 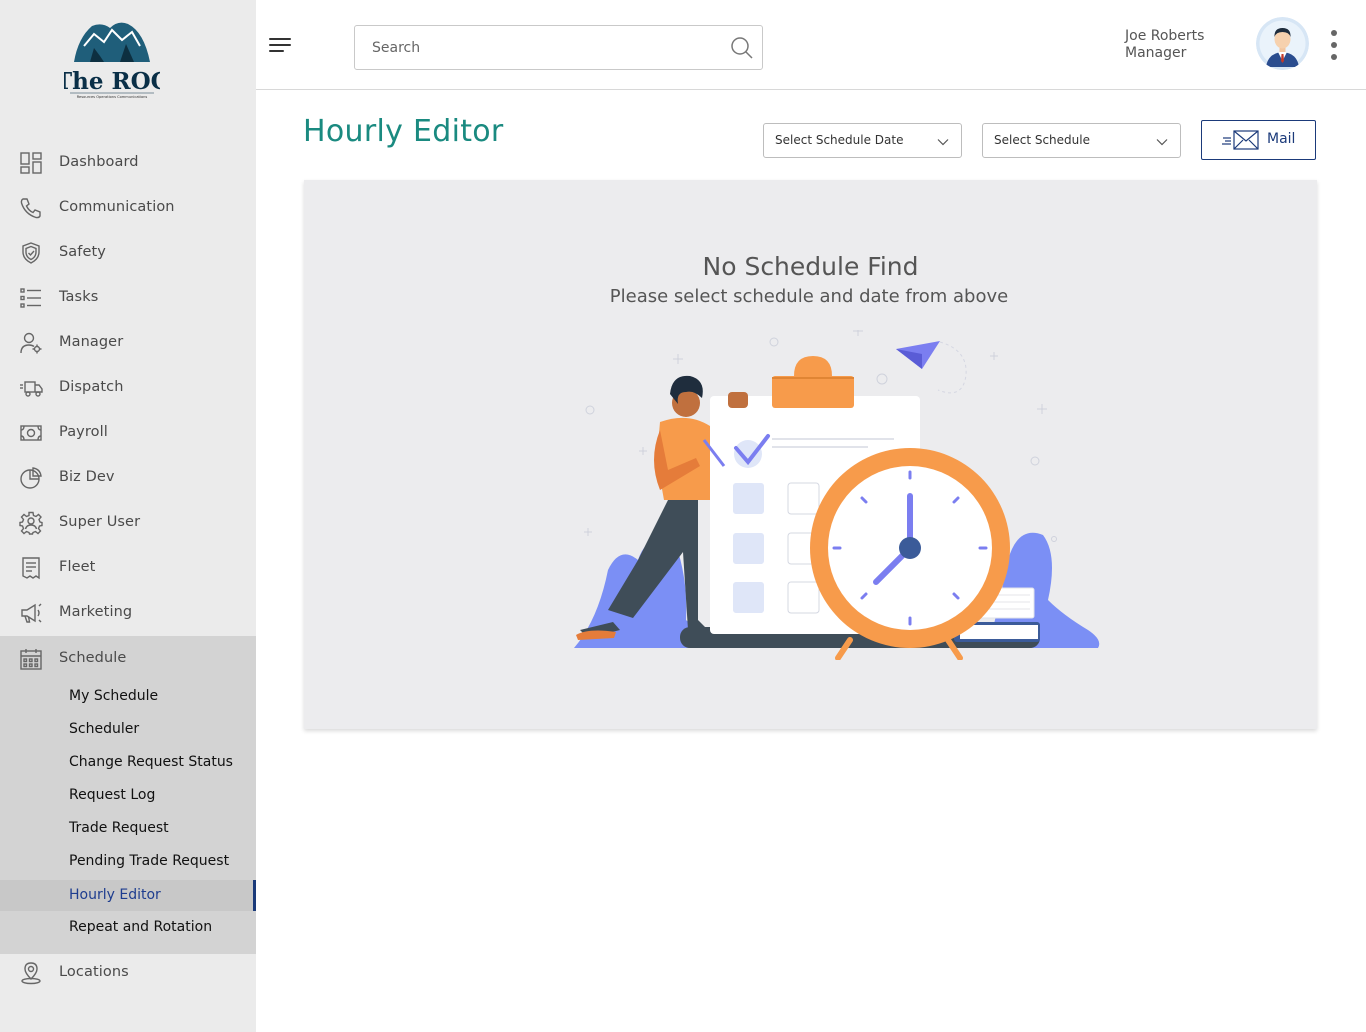 What do you see at coordinates (151, 762) in the screenshot?
I see `subitem-label: Change Request Status` at bounding box center [151, 762].